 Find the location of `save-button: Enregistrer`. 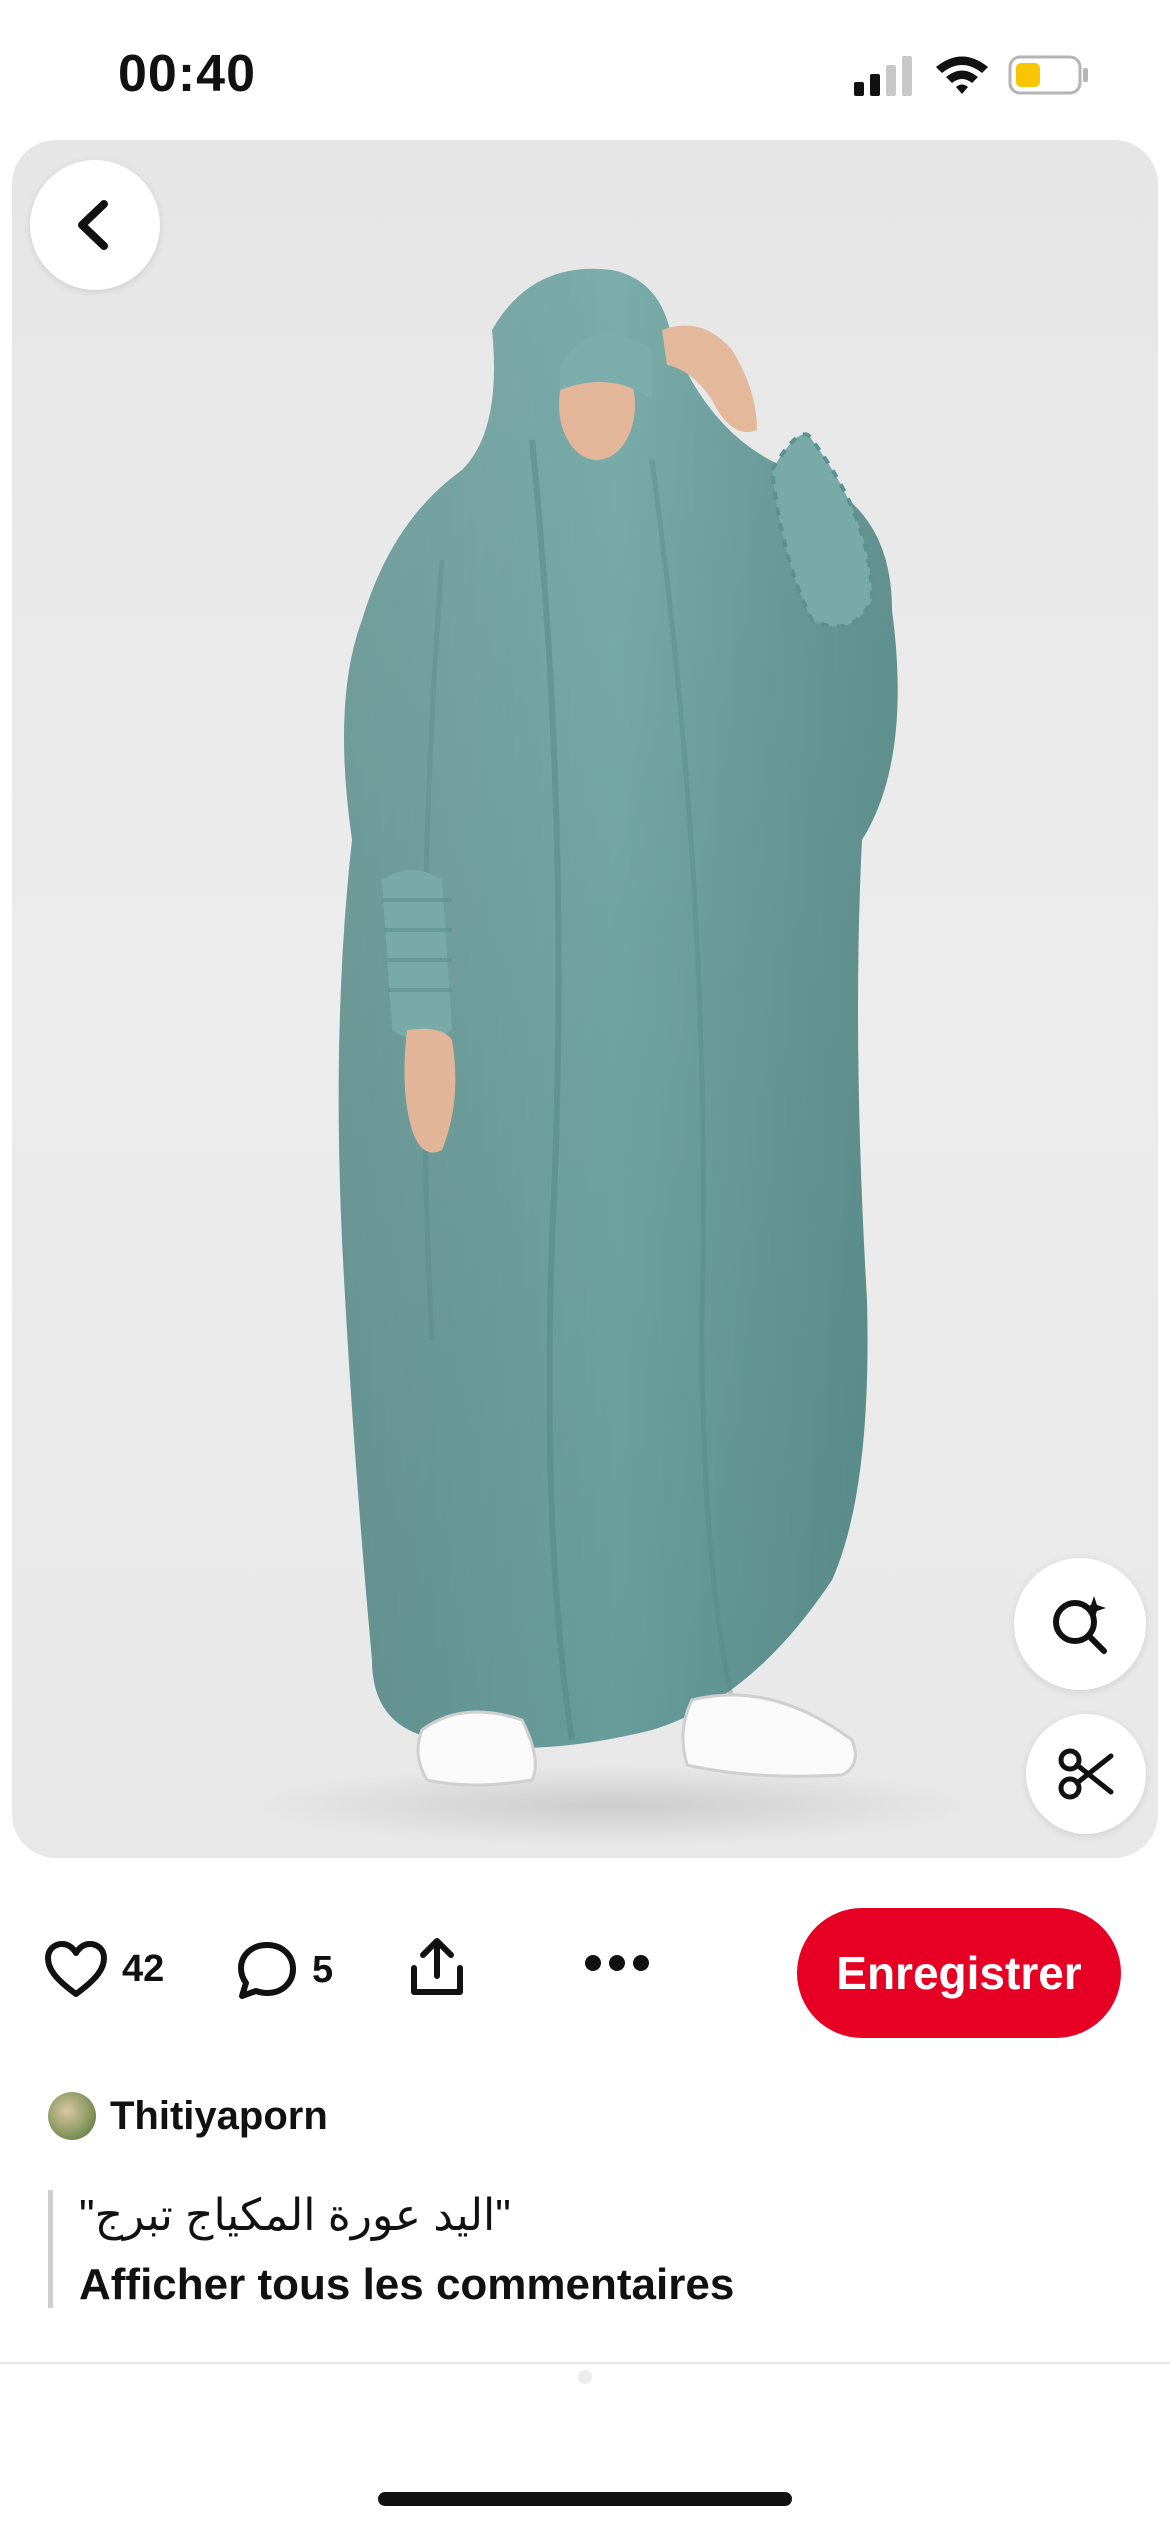

save-button: Enregistrer is located at coordinates (959, 1973).